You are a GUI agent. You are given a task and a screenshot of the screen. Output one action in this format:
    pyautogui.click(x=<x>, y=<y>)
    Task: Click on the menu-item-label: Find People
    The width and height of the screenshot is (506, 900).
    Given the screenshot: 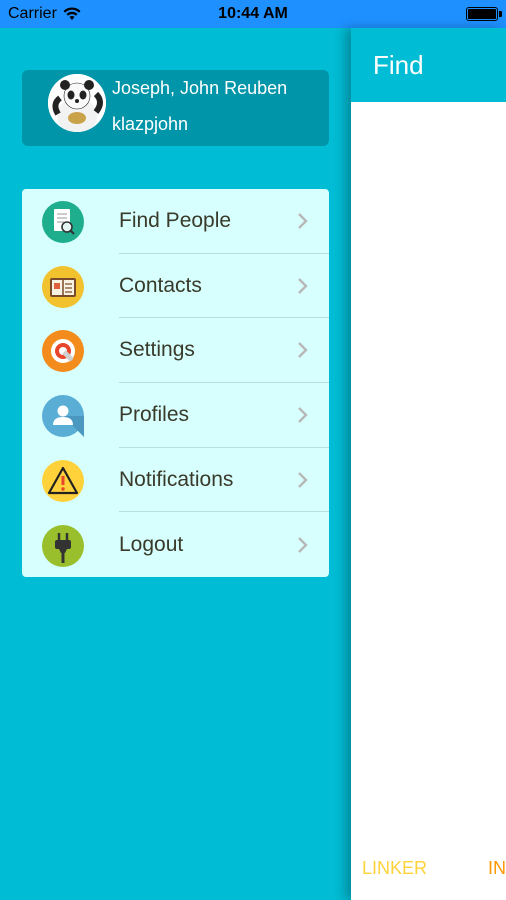 What is the action you would take?
    pyautogui.click(x=175, y=220)
    